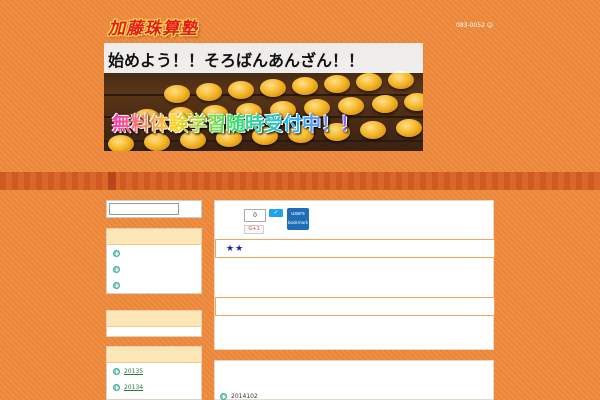 Image resolution: width=600 pixels, height=400 pixels. I want to click on nav-active-marker, so click(112, 181).